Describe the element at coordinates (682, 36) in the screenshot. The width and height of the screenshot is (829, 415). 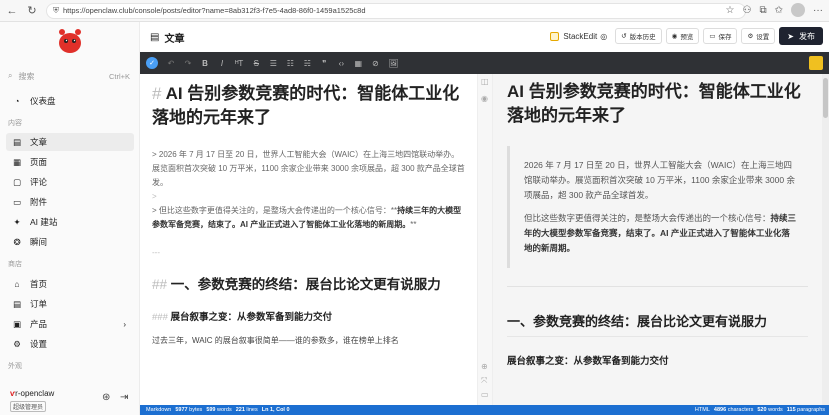
I see `preview-button: ◉ 预览` at that location.